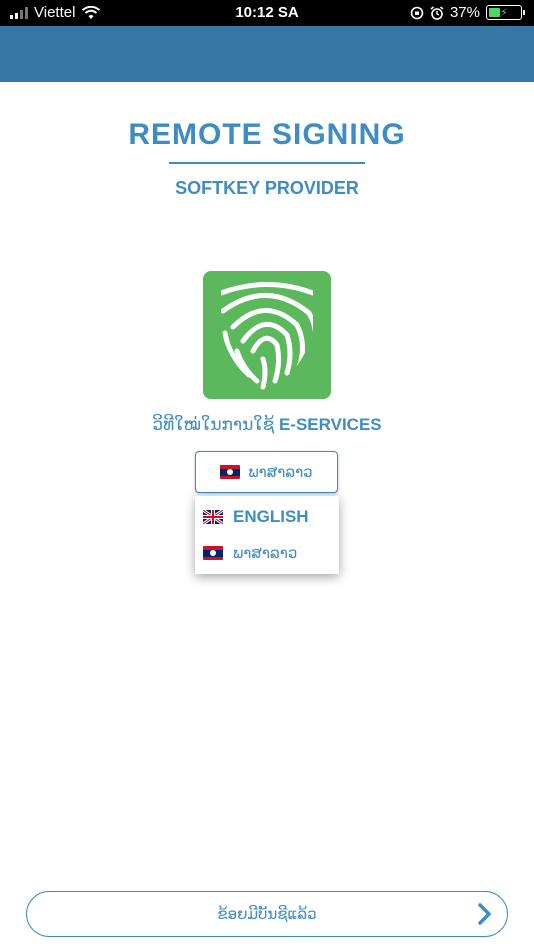 The image size is (534, 950). I want to click on language-option-english: ENGLISH, so click(256, 517).